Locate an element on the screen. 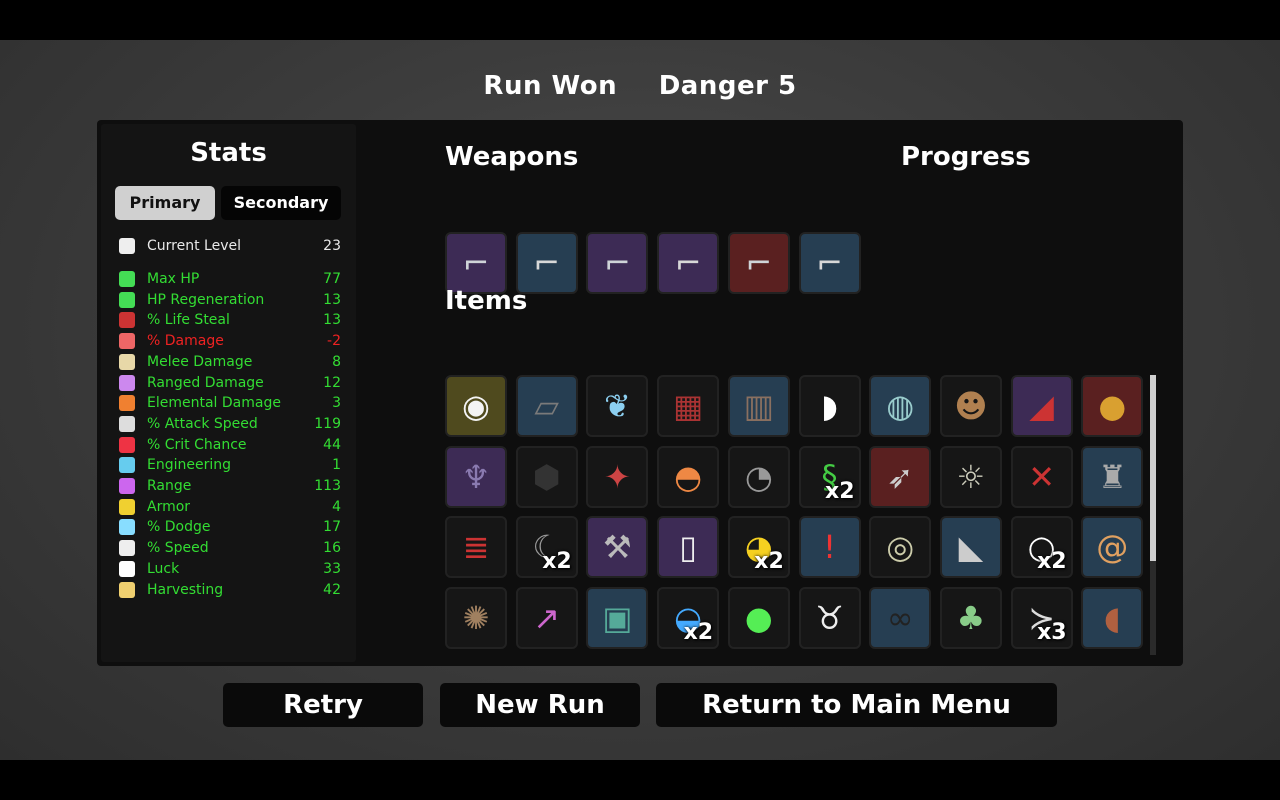 The width and height of the screenshot is (1280, 800). item-slot: @ is located at coordinates (1112, 547).